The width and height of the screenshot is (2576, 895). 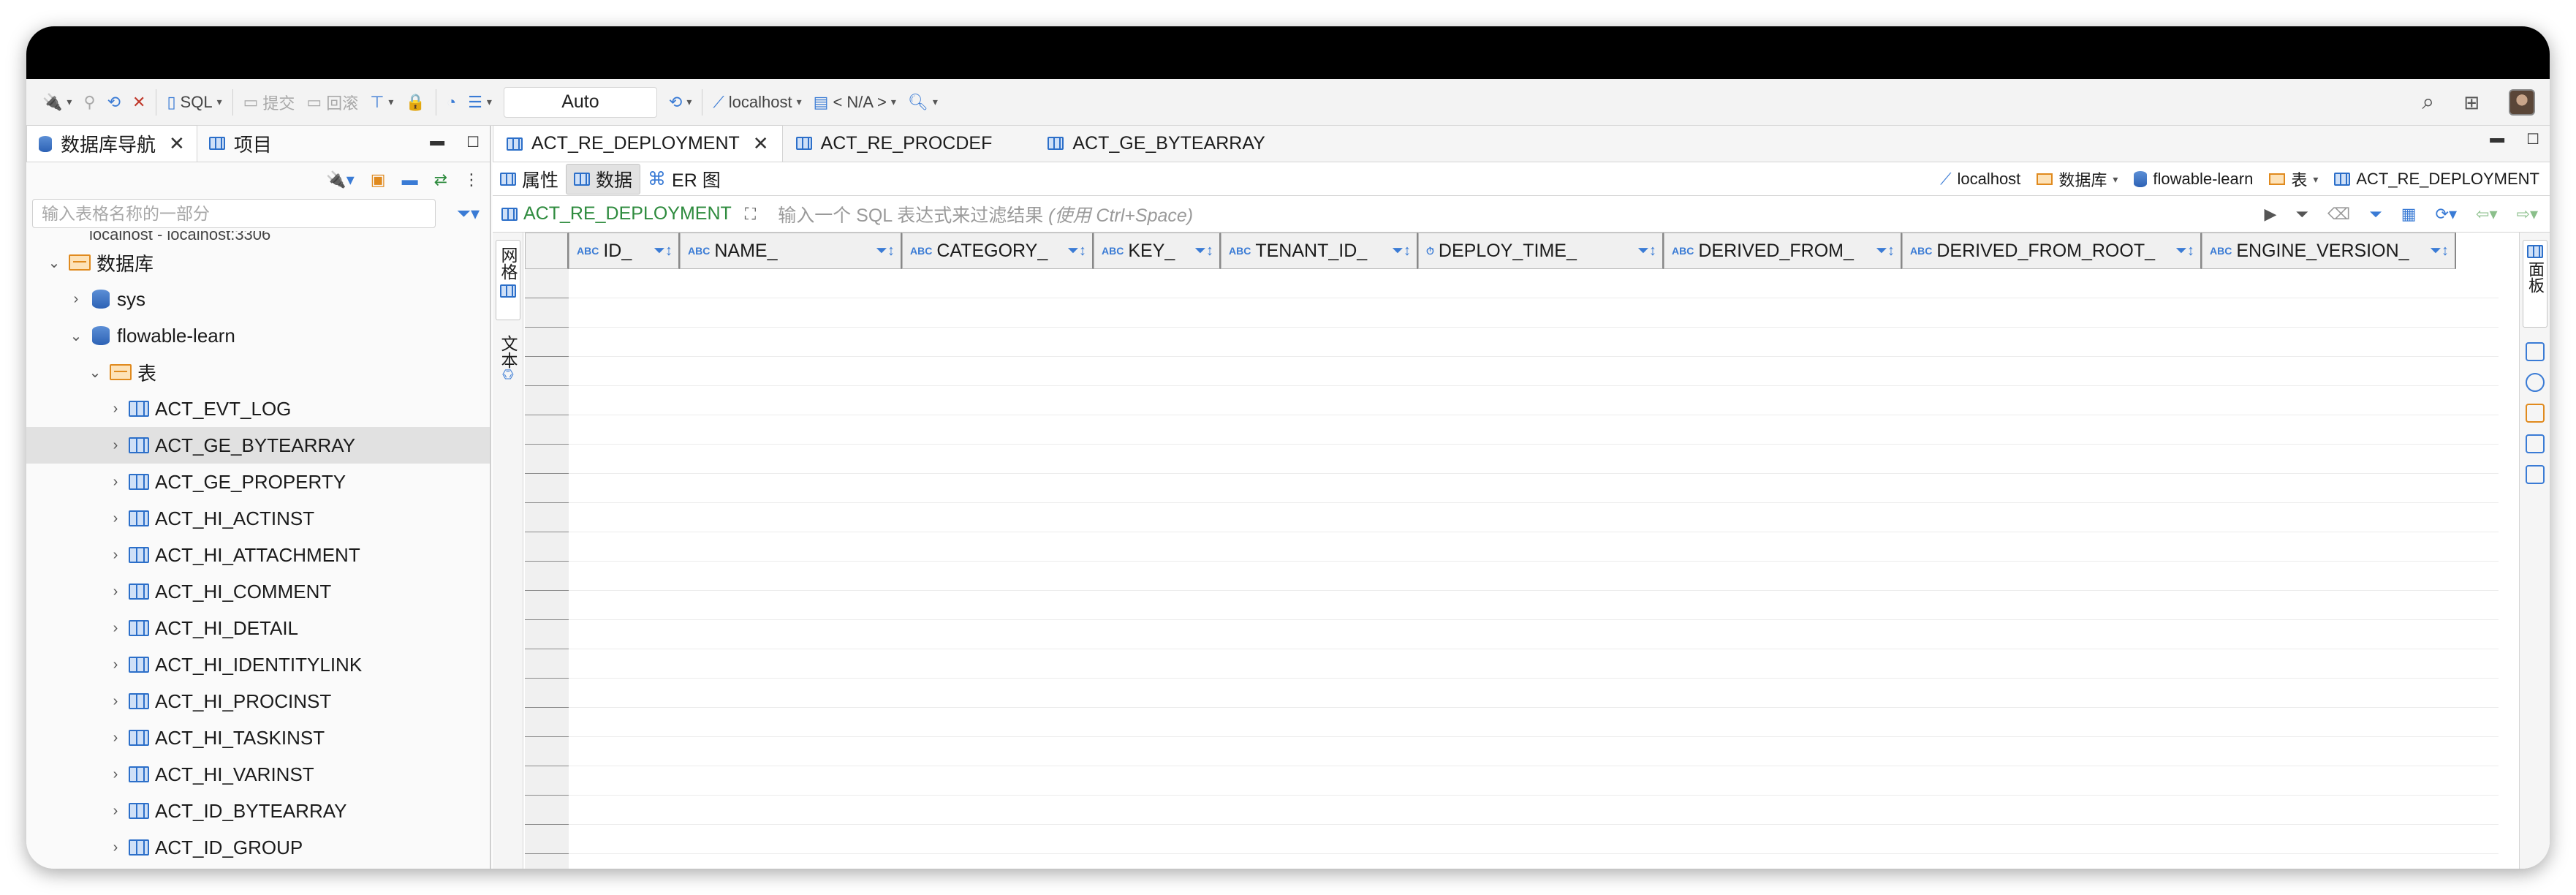 What do you see at coordinates (923, 102) in the screenshot?
I see `find-button: 🔍︎ ▾` at bounding box center [923, 102].